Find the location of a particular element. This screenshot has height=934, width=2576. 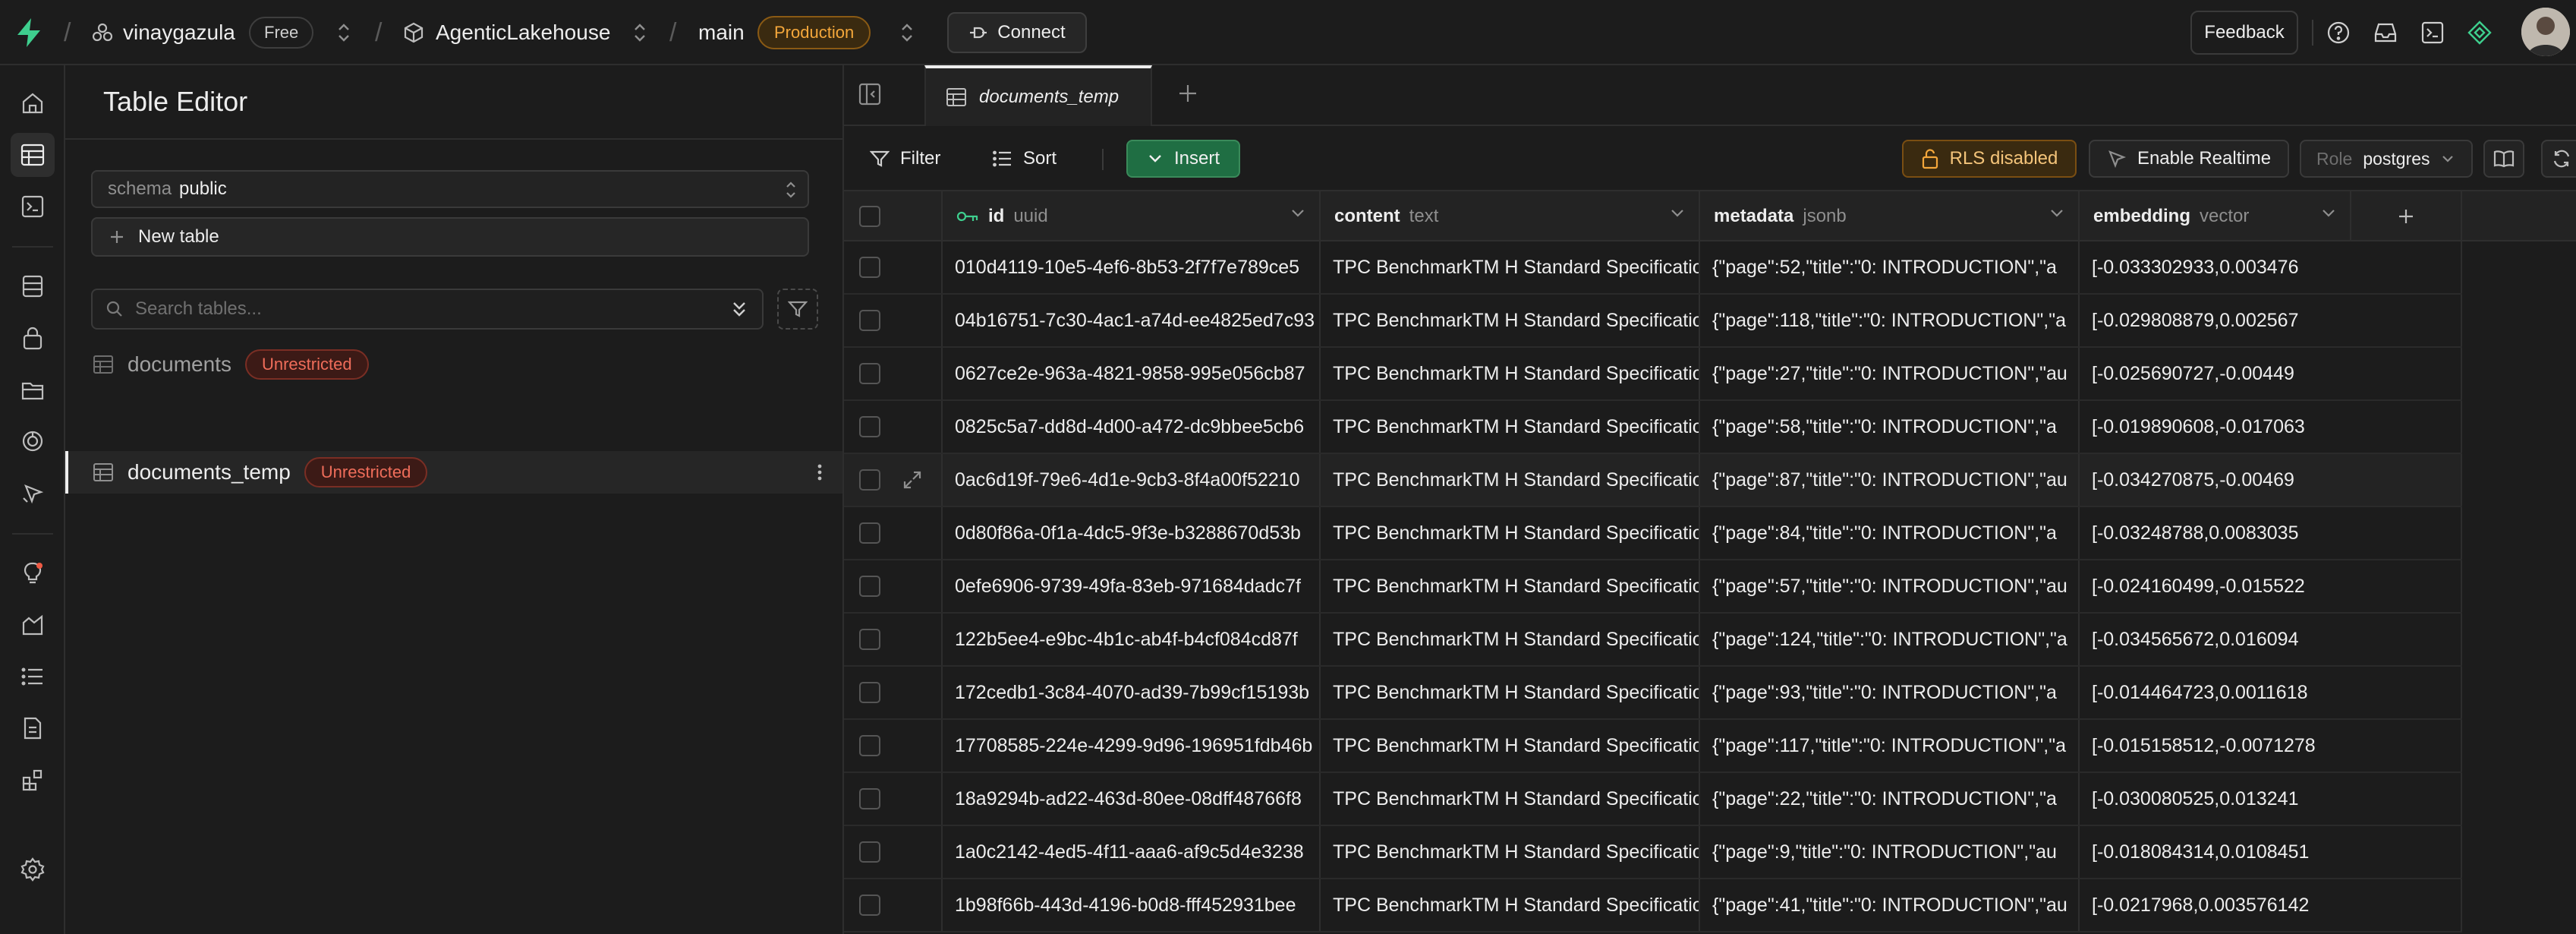

cell-id: 010d4119-10e5-4ef6-8b53-2f7f7e789ce5 is located at coordinates (1132, 267).